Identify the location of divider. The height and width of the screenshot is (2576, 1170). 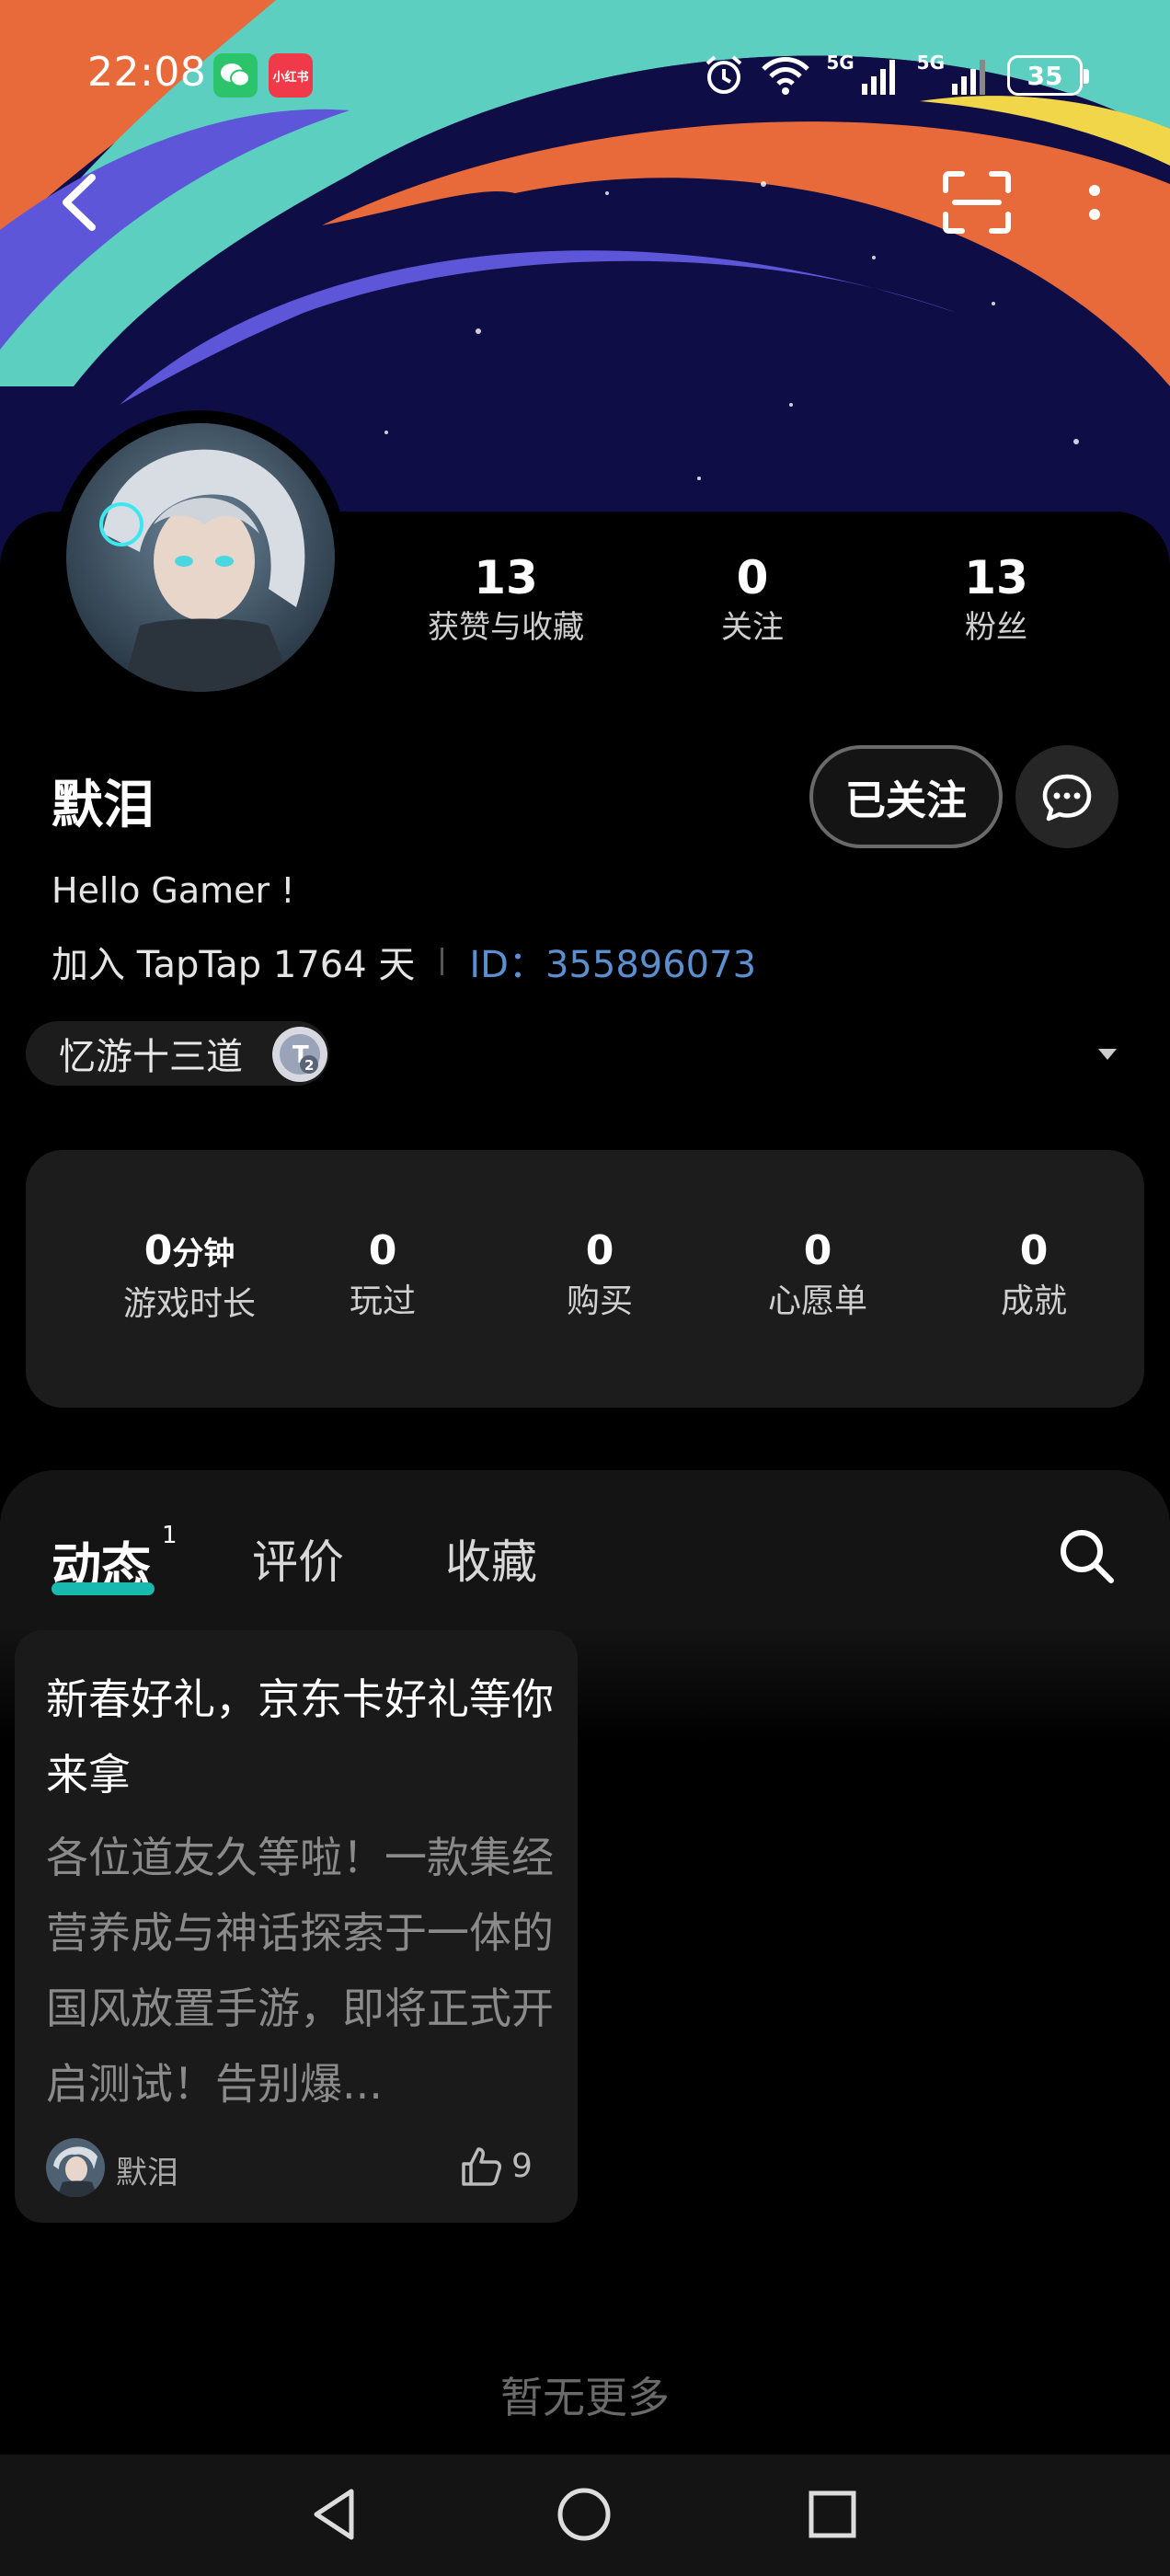
(442, 961).